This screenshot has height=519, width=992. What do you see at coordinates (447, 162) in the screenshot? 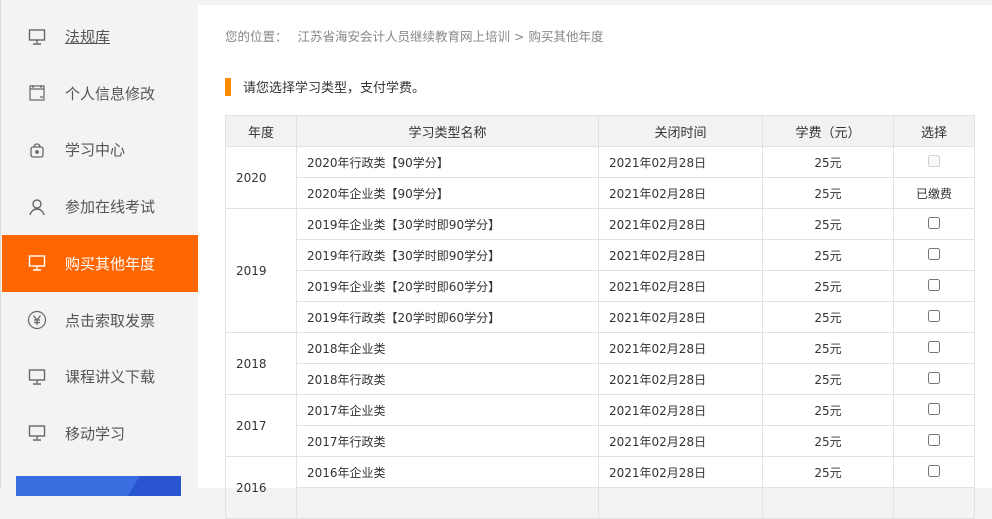
I see `type-name: 2020年行政类【90学分】` at bounding box center [447, 162].